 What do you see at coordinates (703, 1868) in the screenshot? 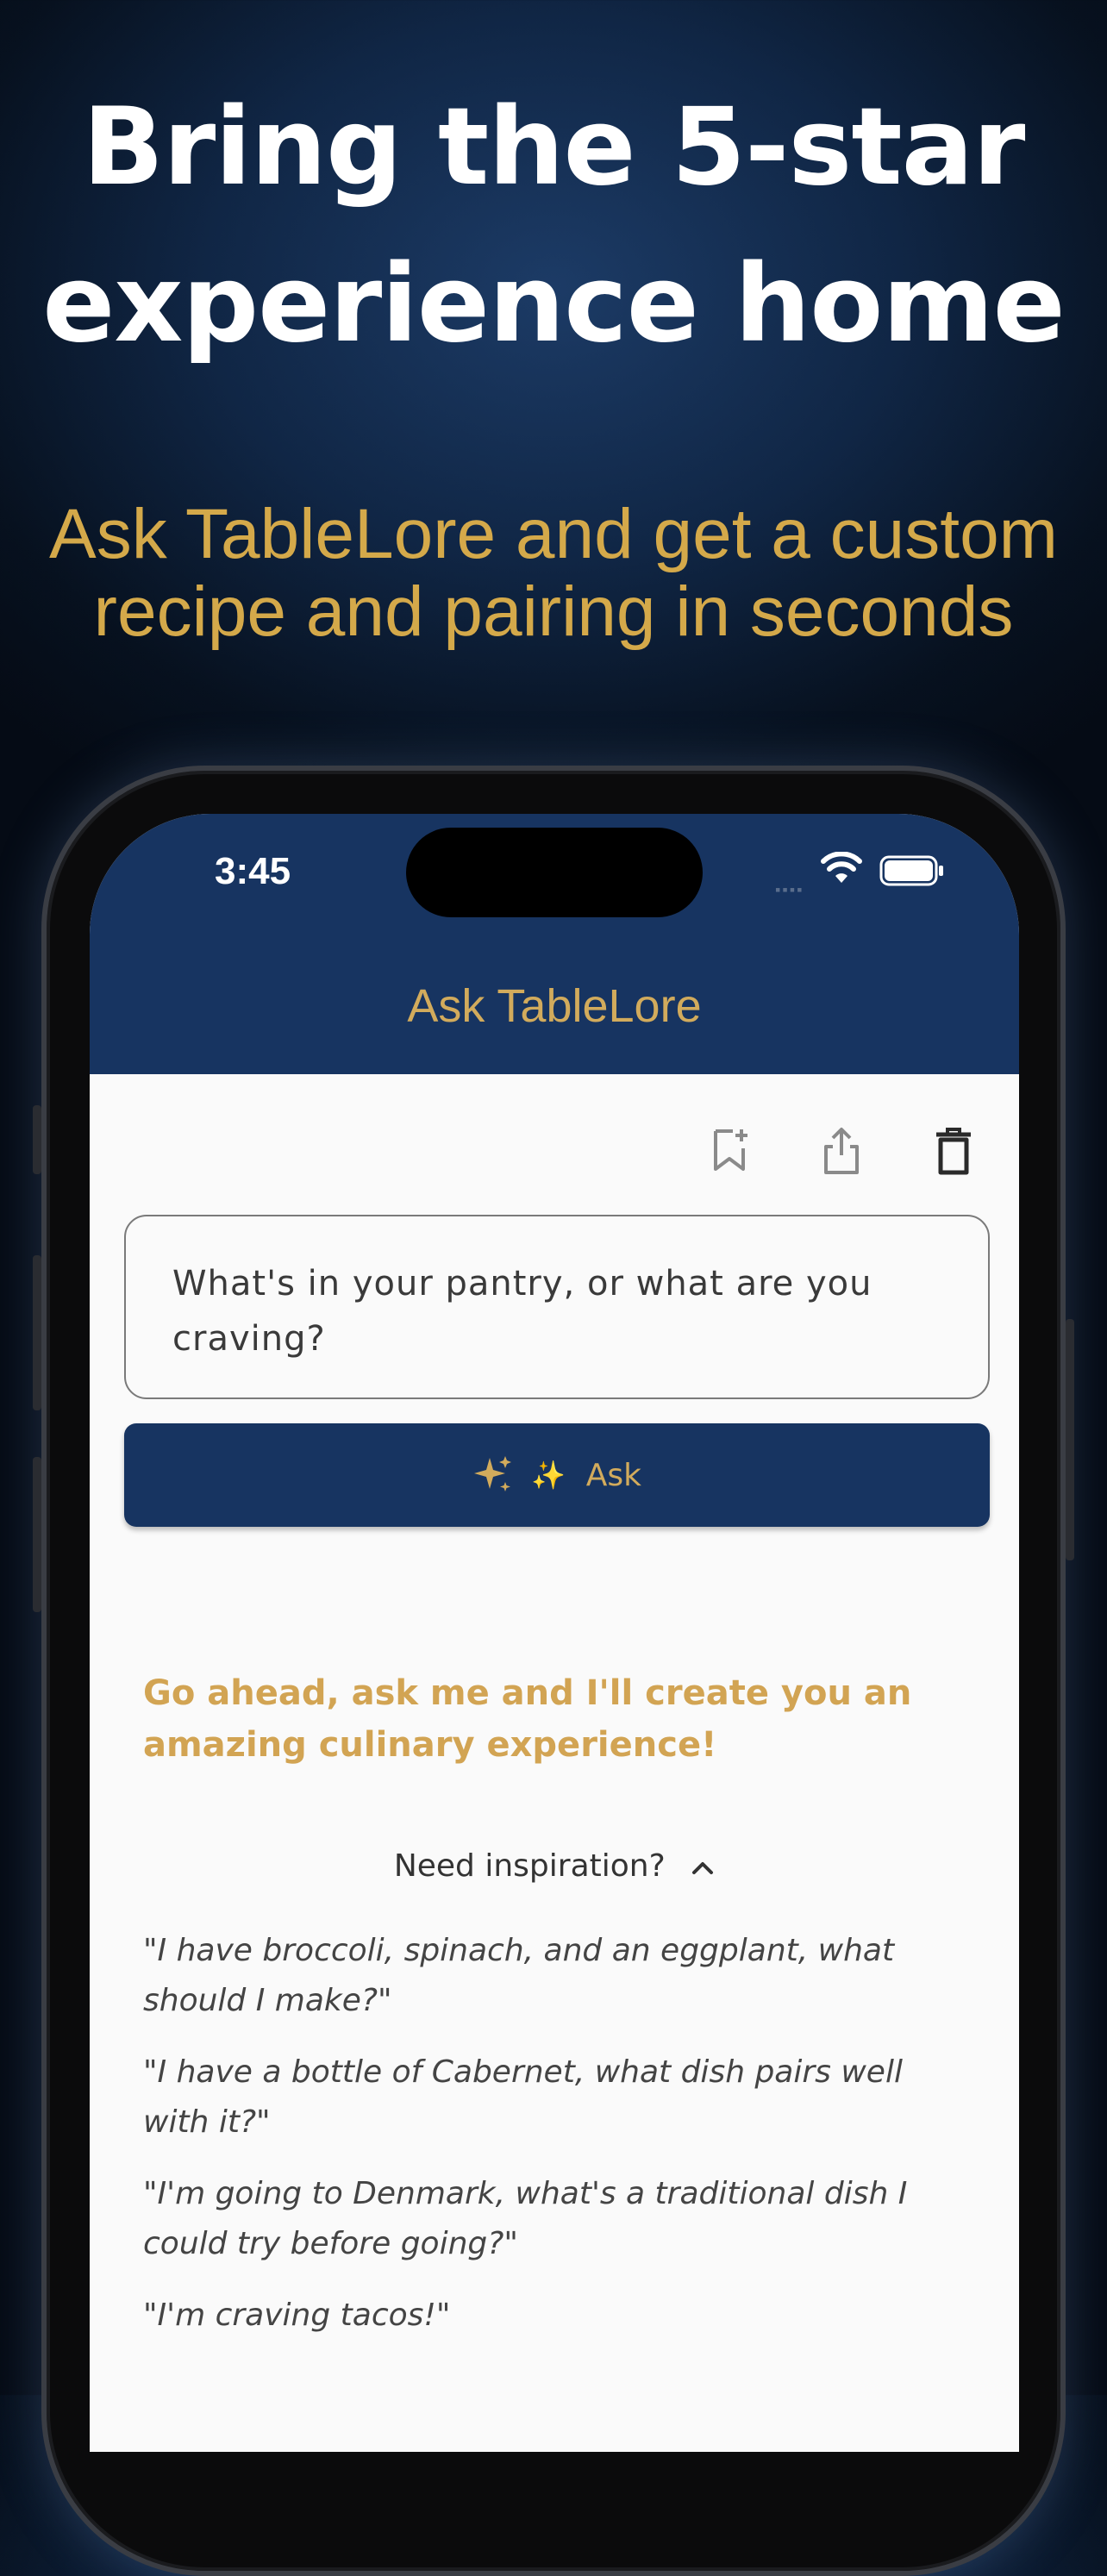
I see `chevron-up-icon` at bounding box center [703, 1868].